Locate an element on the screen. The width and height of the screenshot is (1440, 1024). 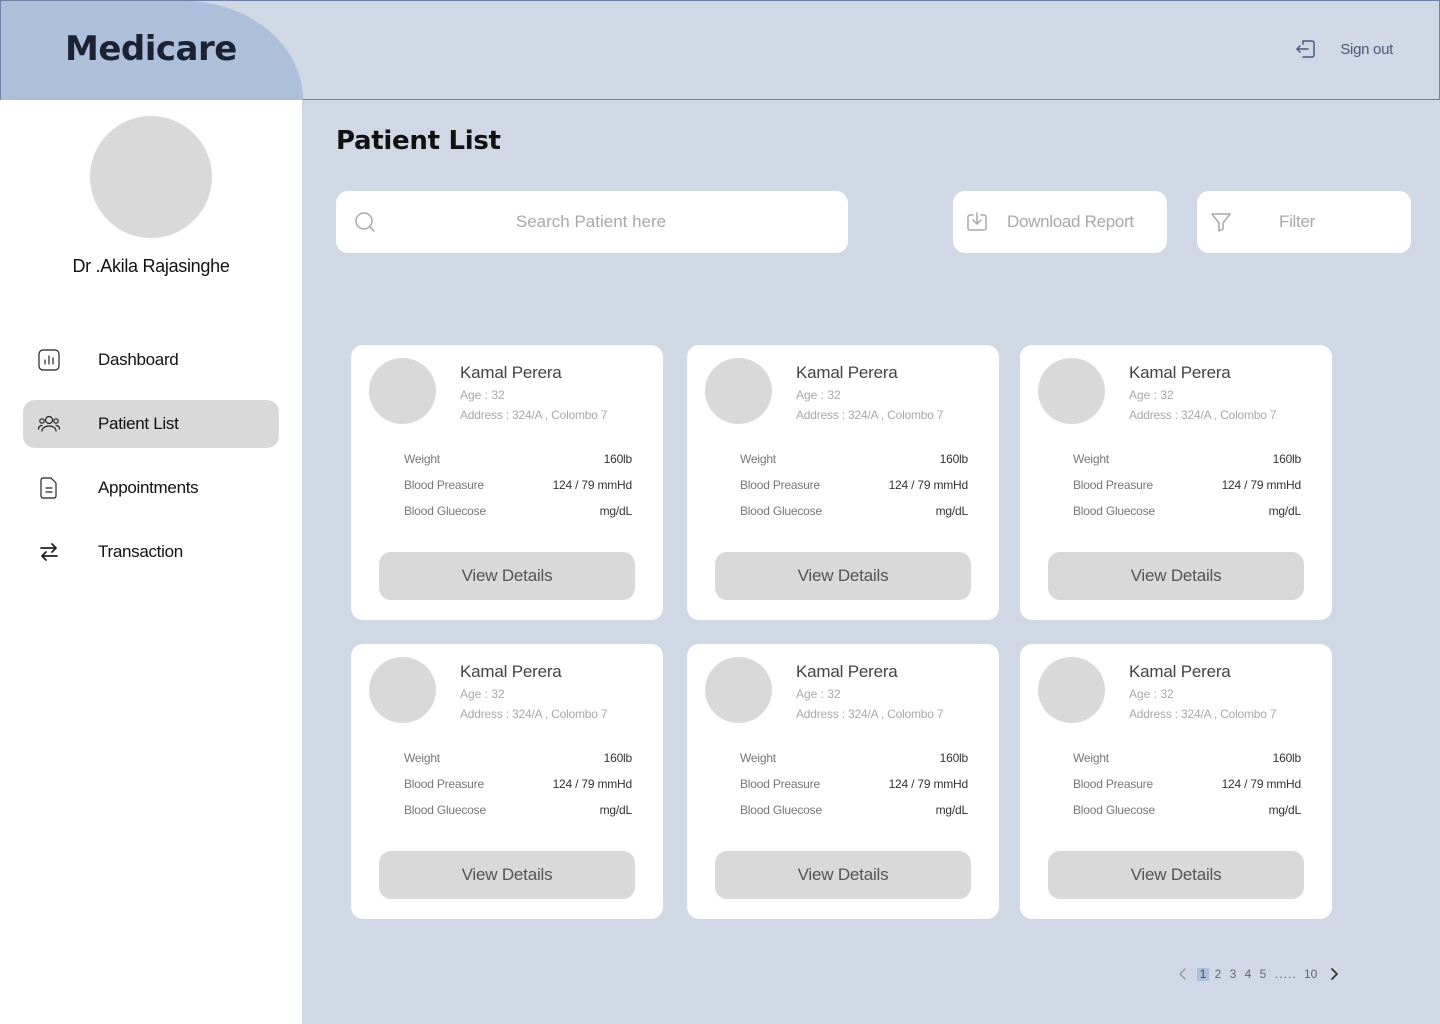
sign-out-icon is located at coordinates (1306, 49).